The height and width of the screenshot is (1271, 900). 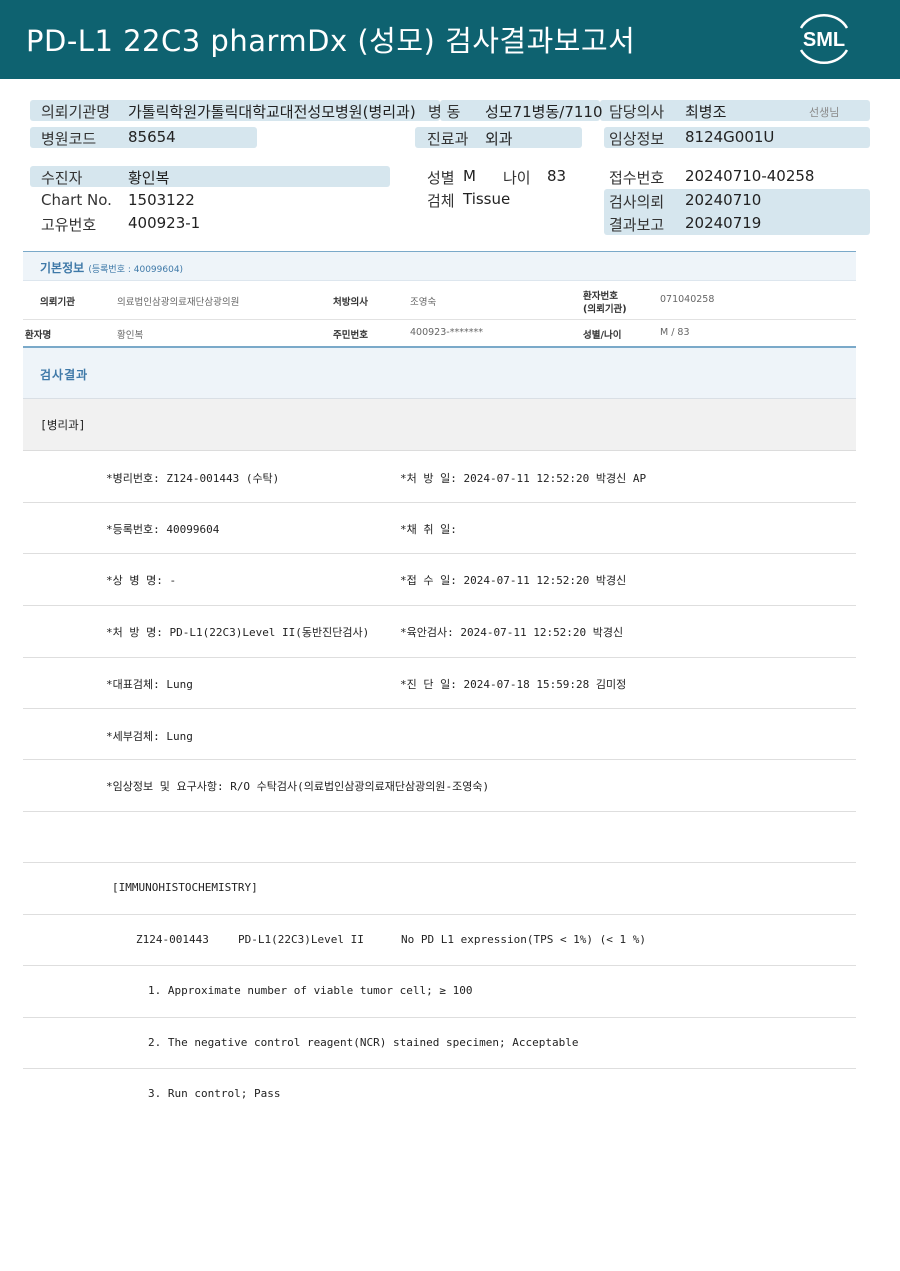 What do you see at coordinates (824, 112) in the screenshot?
I see `doctor-suffix: 선생님` at bounding box center [824, 112].